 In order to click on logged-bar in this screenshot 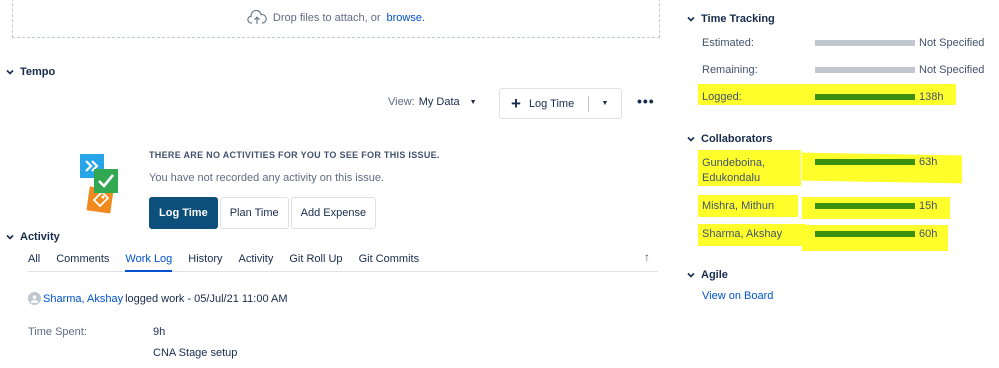, I will do `click(865, 97)`.